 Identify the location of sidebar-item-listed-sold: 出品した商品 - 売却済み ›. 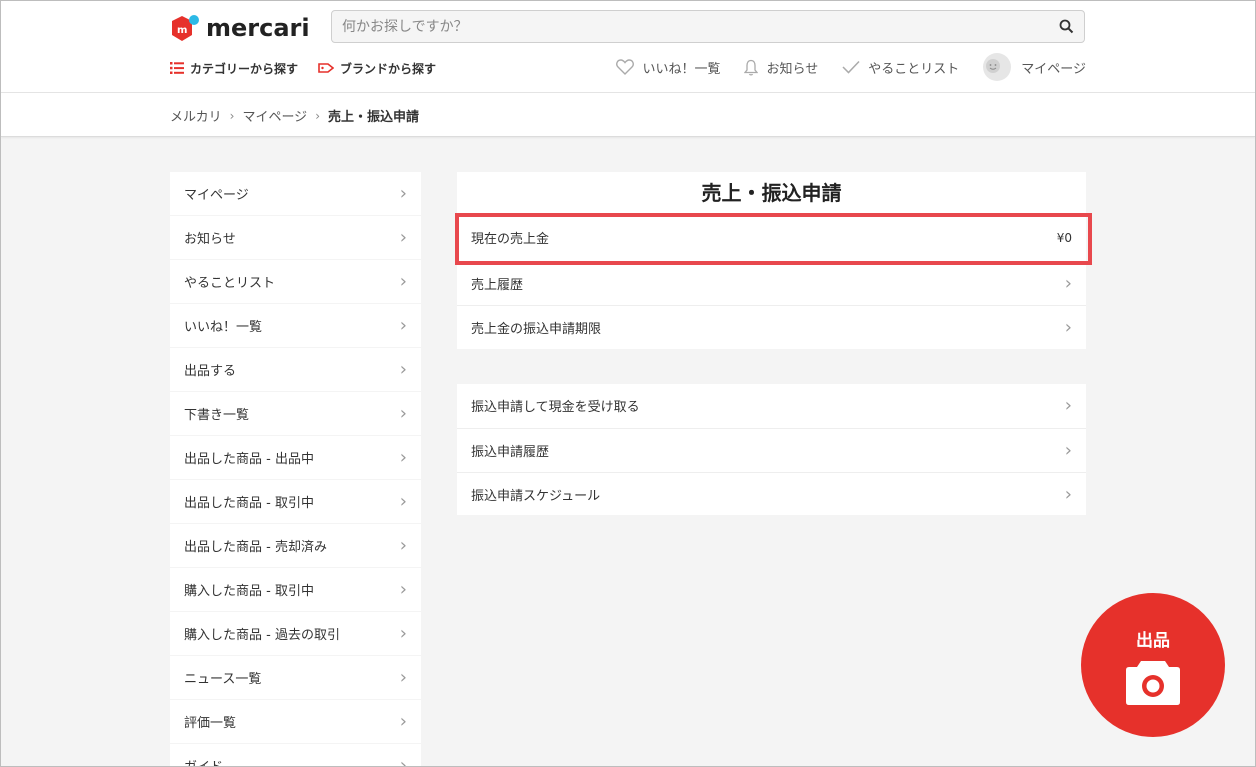
(295, 545).